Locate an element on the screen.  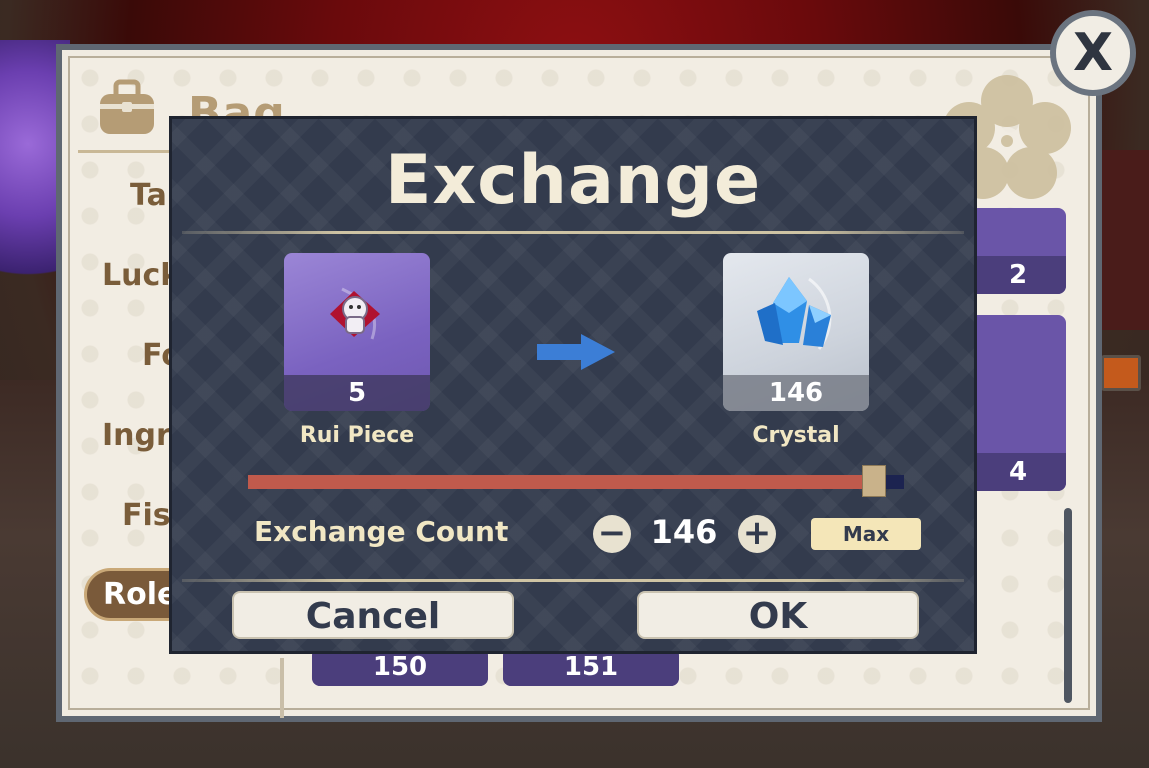
to-item-box: 146 is located at coordinates (796, 332).